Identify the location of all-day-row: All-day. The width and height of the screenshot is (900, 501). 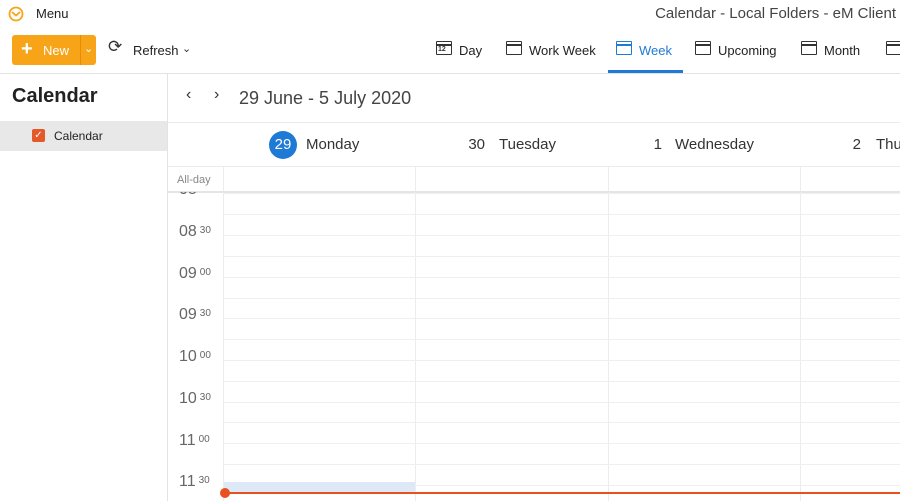
(534, 179).